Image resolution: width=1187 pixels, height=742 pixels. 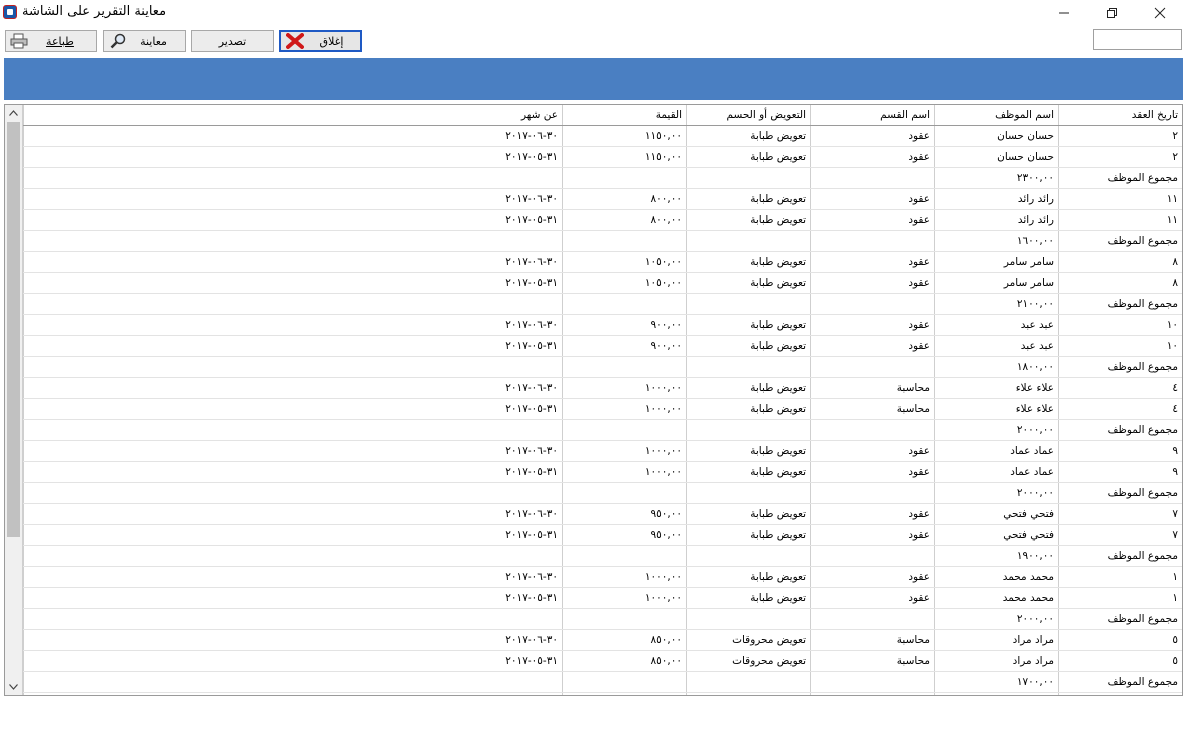 I want to click on subtotal-row: مجموع الموظف ١٦٠٠,٠٠, so click(x=602, y=241).